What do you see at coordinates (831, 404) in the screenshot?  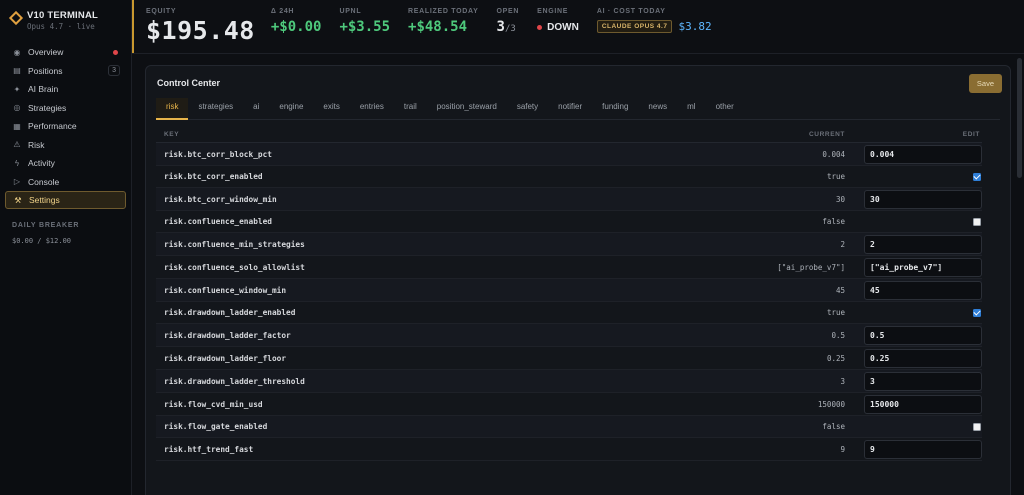 I see `setting-current-value: 150000` at bounding box center [831, 404].